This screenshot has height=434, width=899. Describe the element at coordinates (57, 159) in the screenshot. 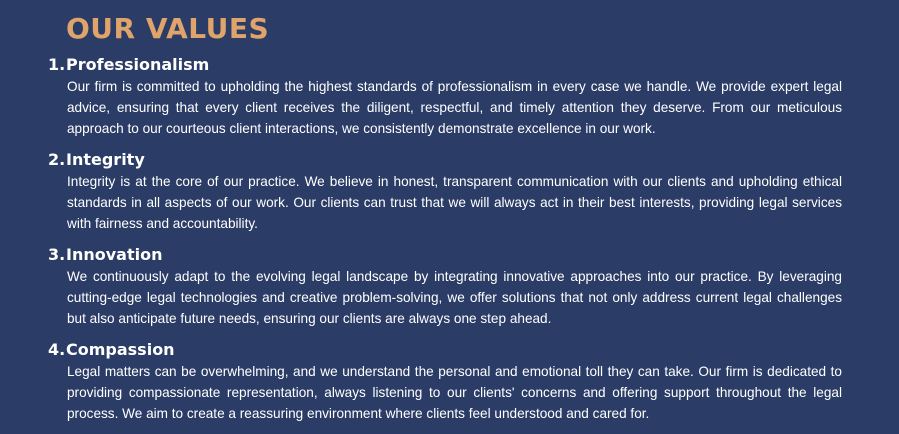

I see `value-number: 2.` at that location.